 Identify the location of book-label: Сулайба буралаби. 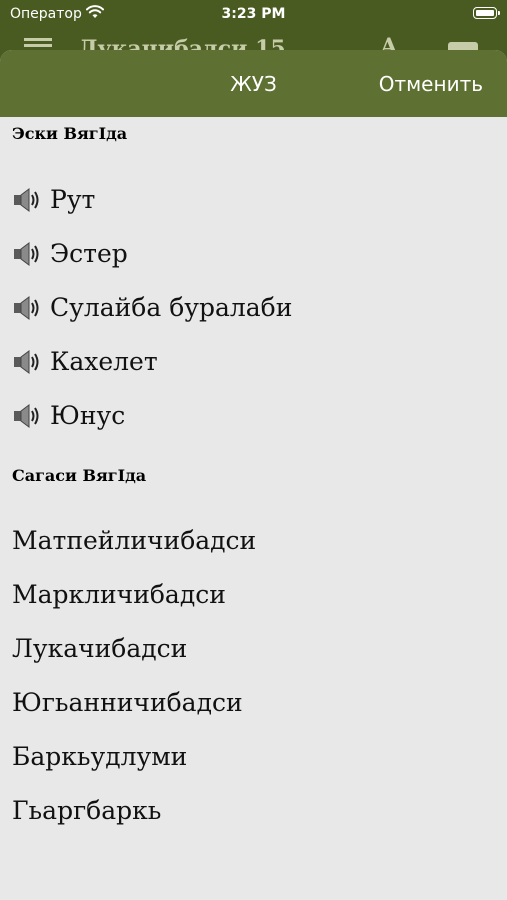
(171, 307).